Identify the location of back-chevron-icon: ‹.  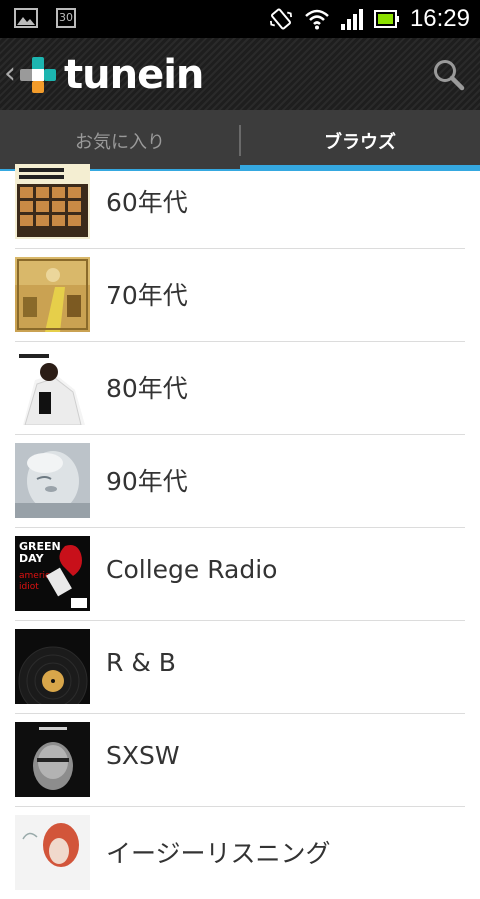
(10, 73).